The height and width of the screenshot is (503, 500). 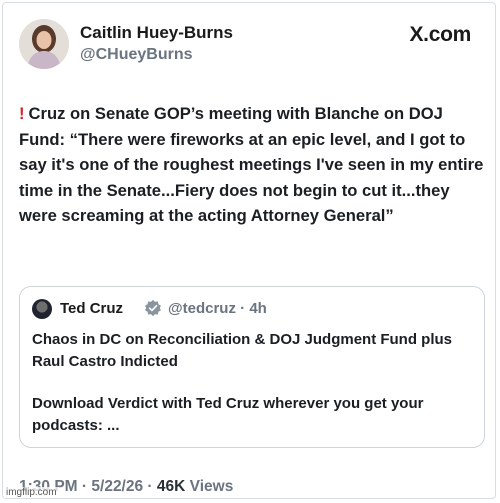 What do you see at coordinates (22, 113) in the screenshot?
I see `exclamation-icon: !` at bounding box center [22, 113].